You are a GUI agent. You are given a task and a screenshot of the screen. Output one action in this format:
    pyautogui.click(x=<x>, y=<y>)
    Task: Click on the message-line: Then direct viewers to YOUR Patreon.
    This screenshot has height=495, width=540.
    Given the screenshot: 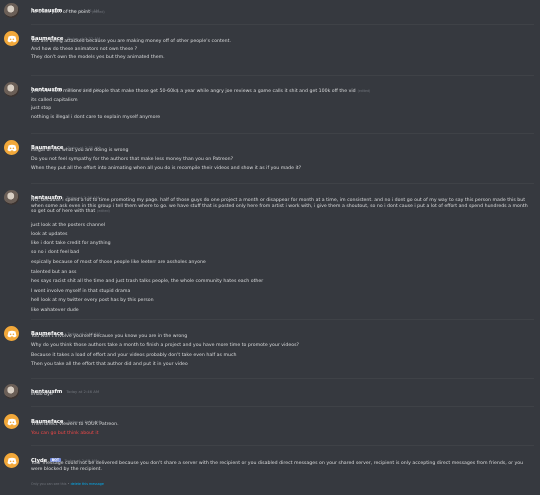 What is the action you would take?
    pyautogui.click(x=75, y=424)
    